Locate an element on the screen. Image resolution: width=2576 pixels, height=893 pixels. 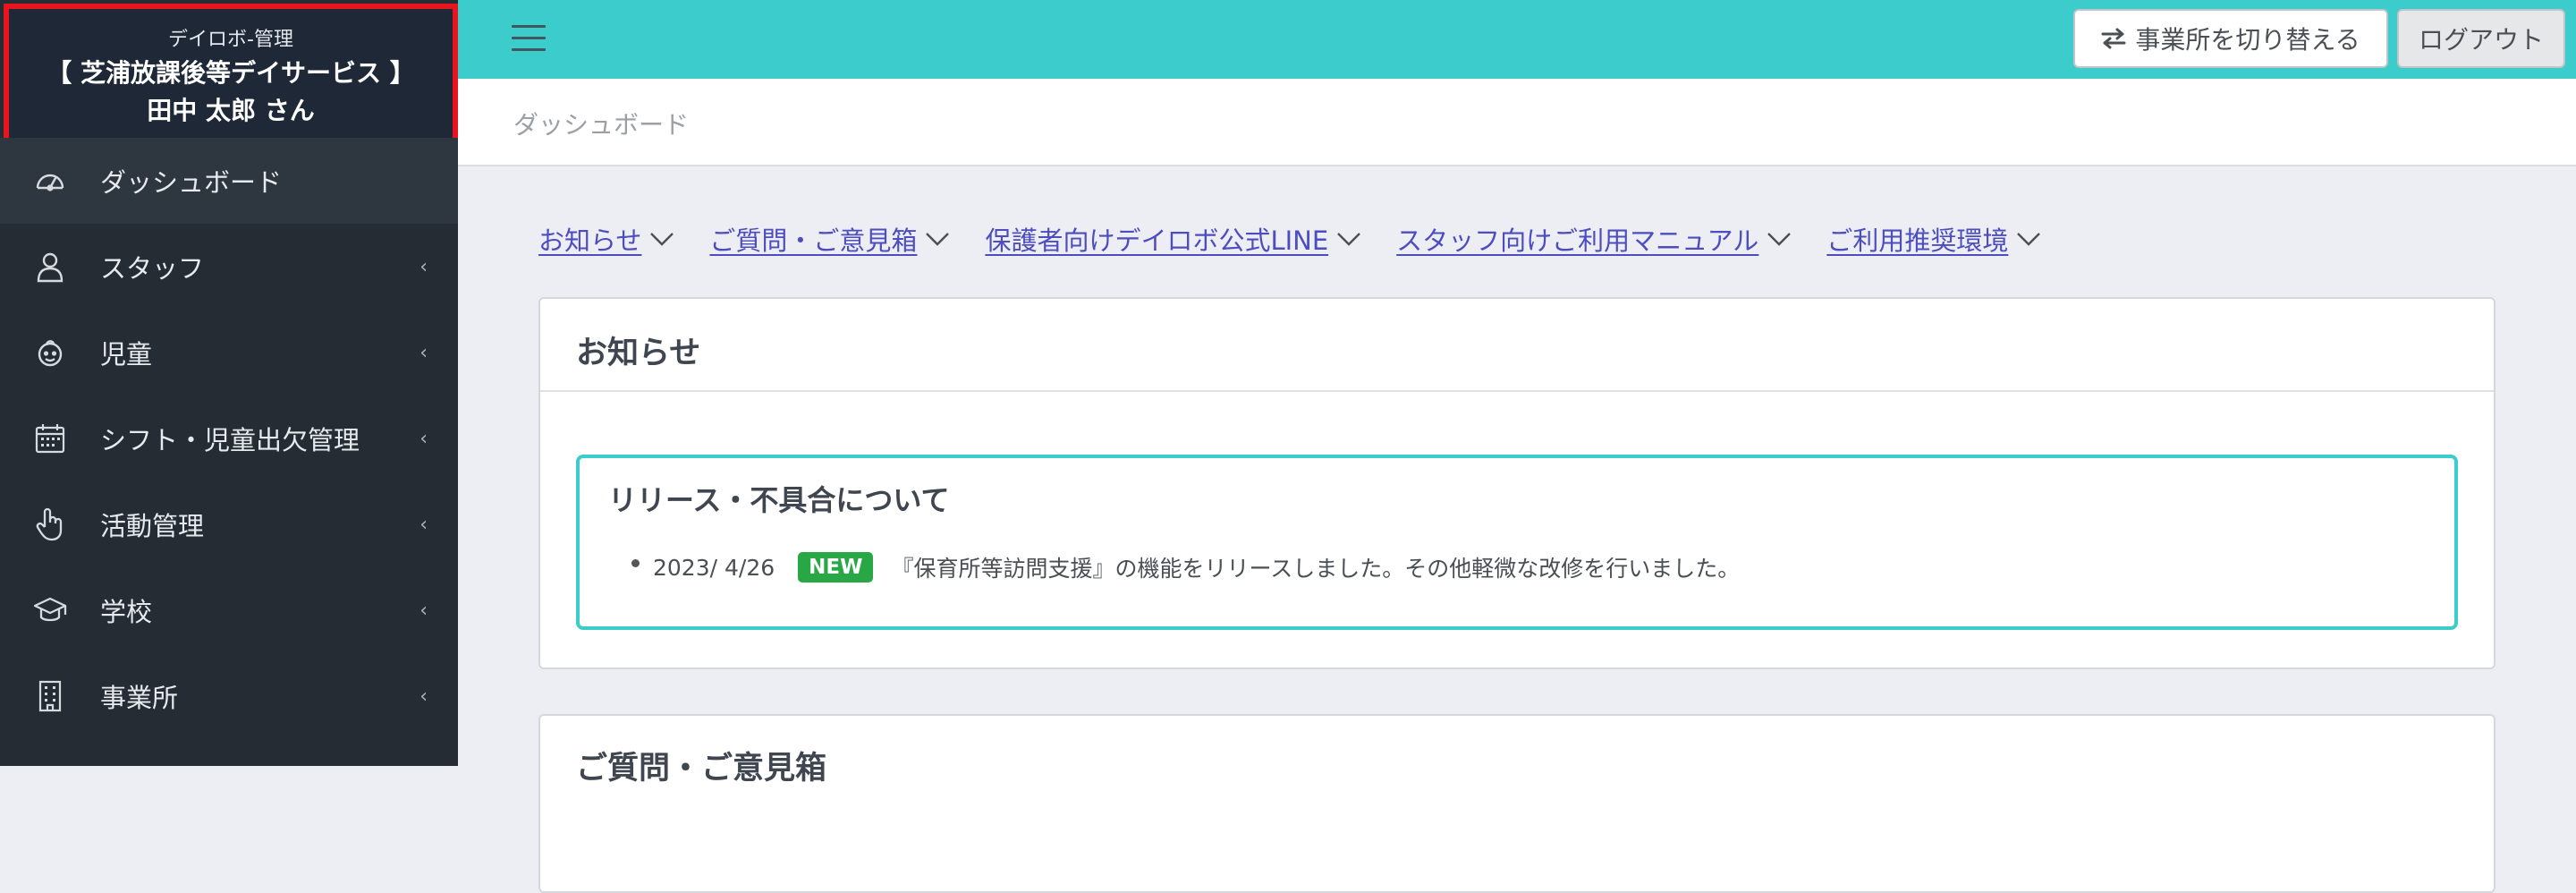
sidebar-item-dashboard: ダッシュボード is located at coordinates (229, 181).